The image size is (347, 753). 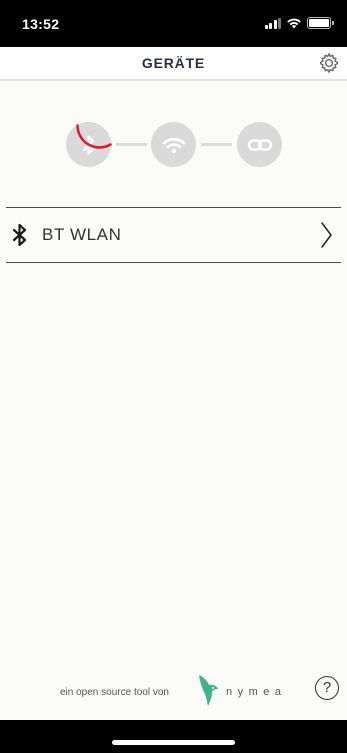 I want to click on chevron-right-icon, so click(x=326, y=235).